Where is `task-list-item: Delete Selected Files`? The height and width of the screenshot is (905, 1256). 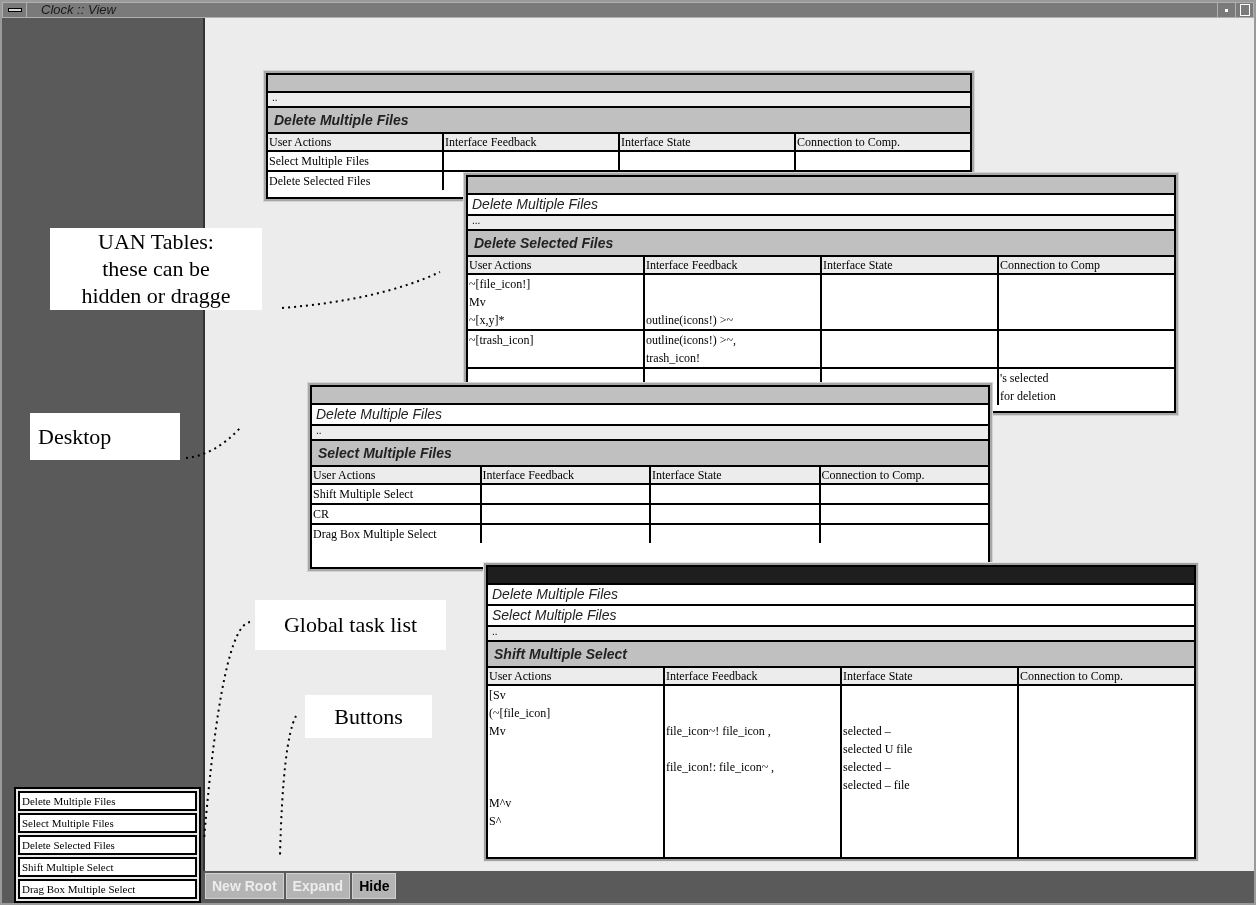 task-list-item: Delete Selected Files is located at coordinates (107, 845).